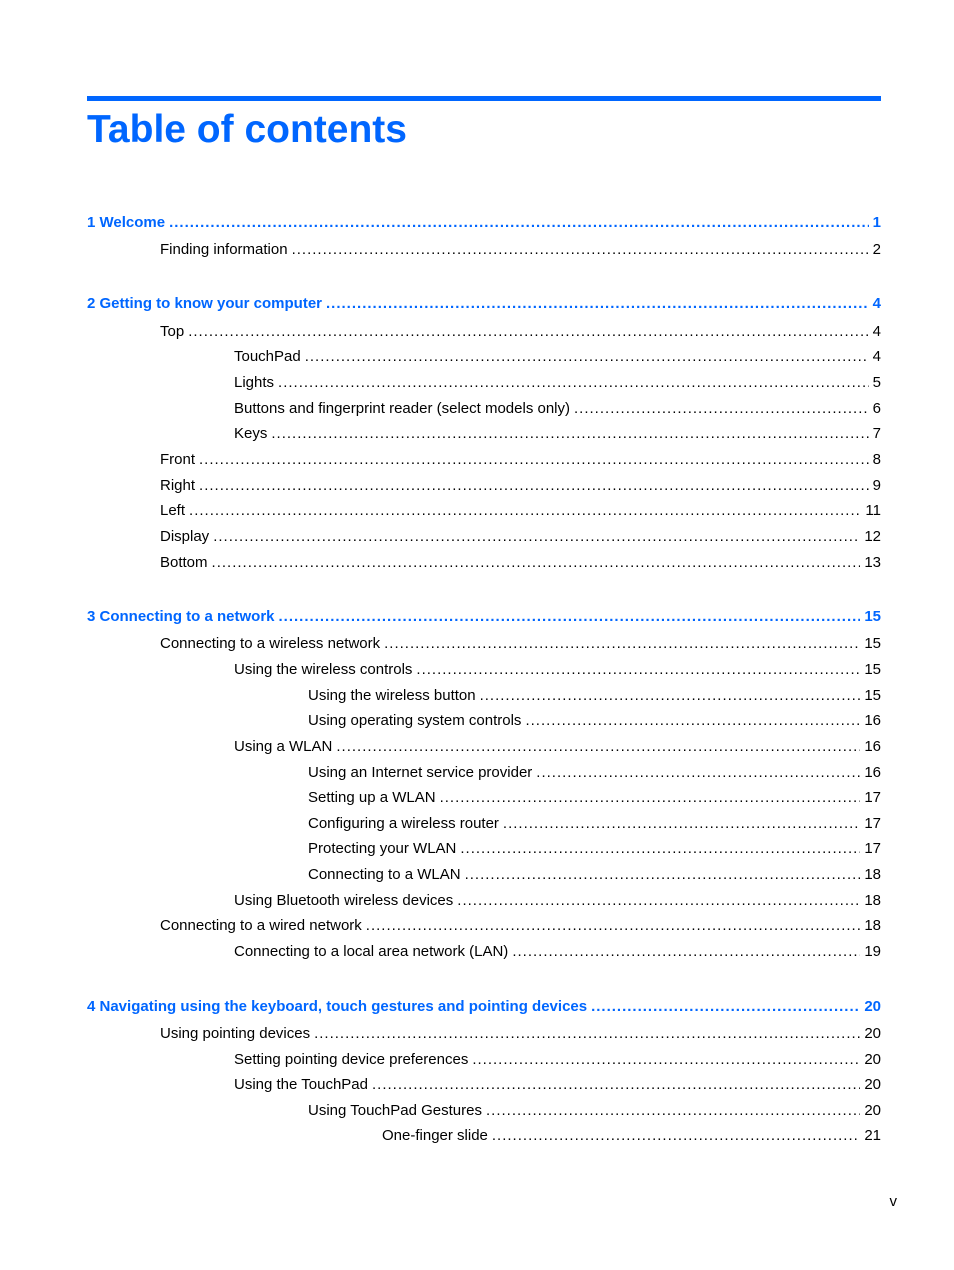  I want to click on toc-entry-page: 9, so click(876, 485).